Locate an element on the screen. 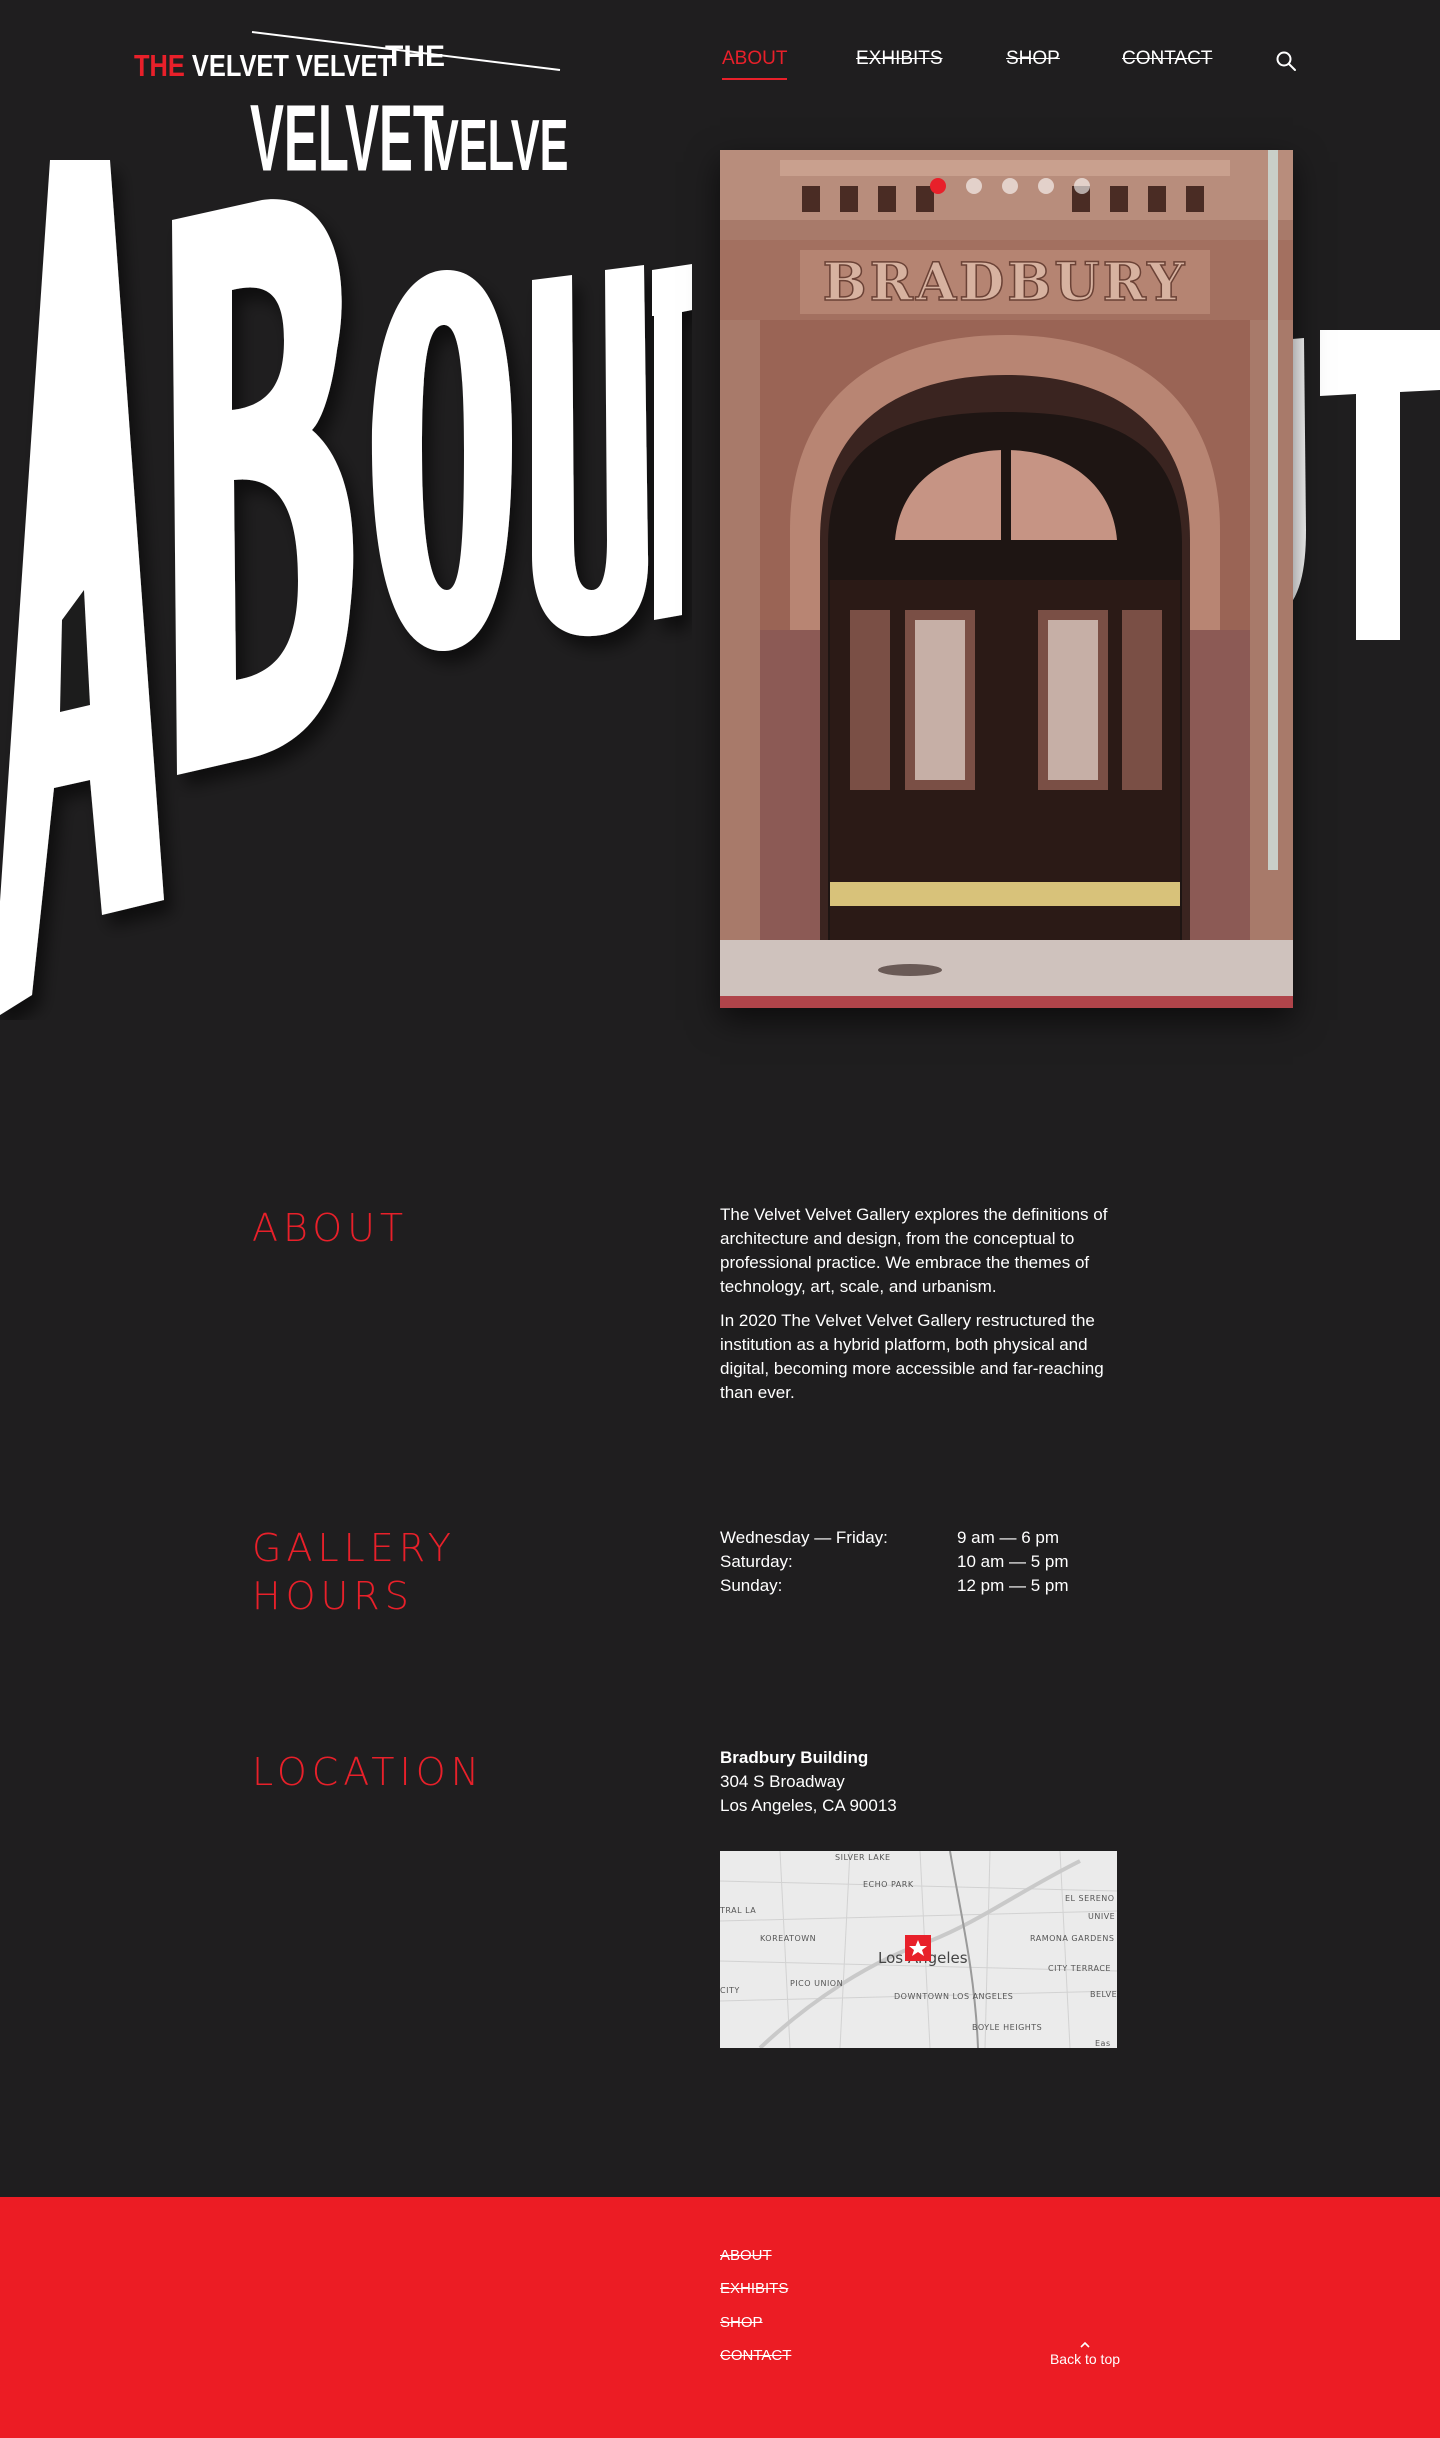  location-title: LOCATION is located at coordinates (368, 1772).